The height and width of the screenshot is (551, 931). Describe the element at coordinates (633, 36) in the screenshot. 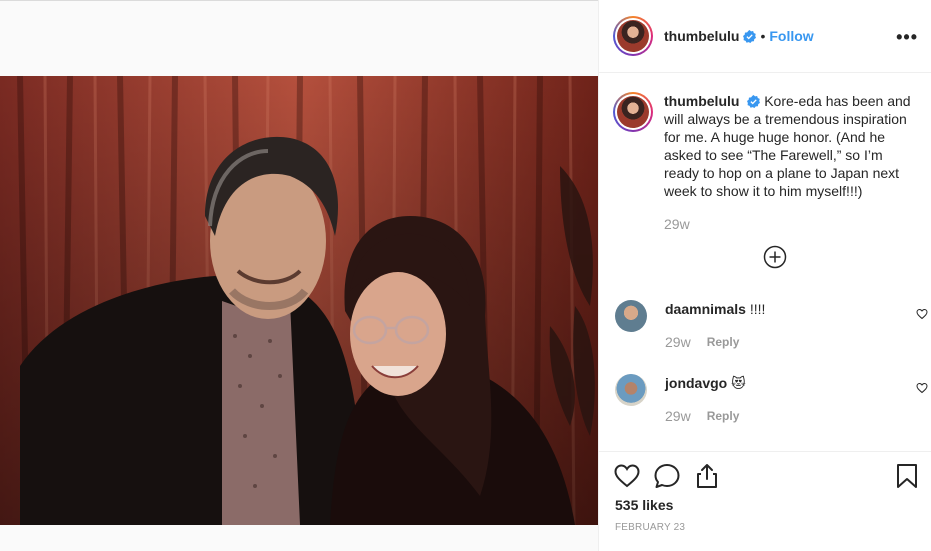

I see `author-avatar` at that location.